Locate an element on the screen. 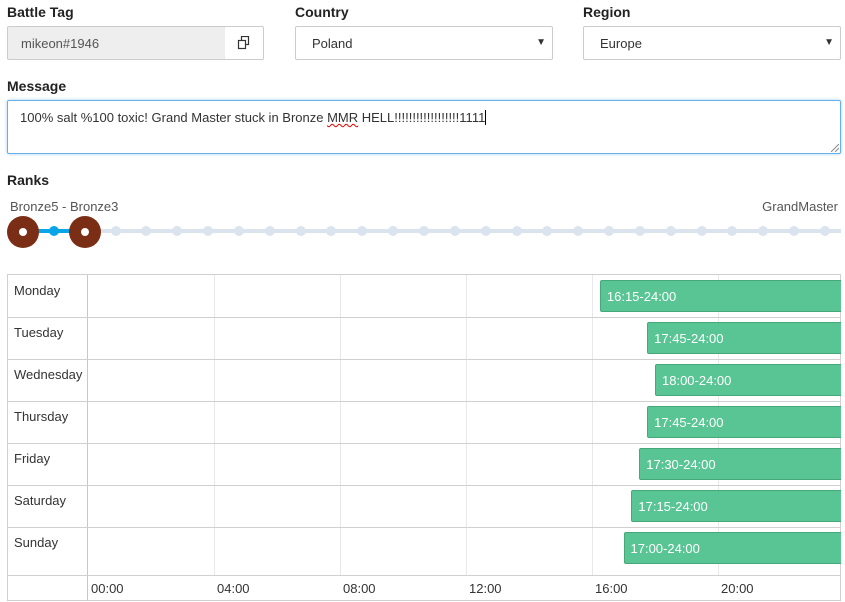  country-label: Country is located at coordinates (322, 12).